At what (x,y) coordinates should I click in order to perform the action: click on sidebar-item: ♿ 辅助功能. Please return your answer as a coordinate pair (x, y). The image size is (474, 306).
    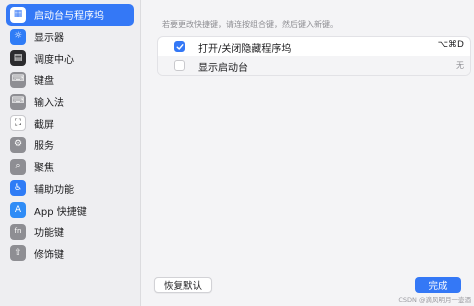
    Looking at the image, I should click on (70, 189).